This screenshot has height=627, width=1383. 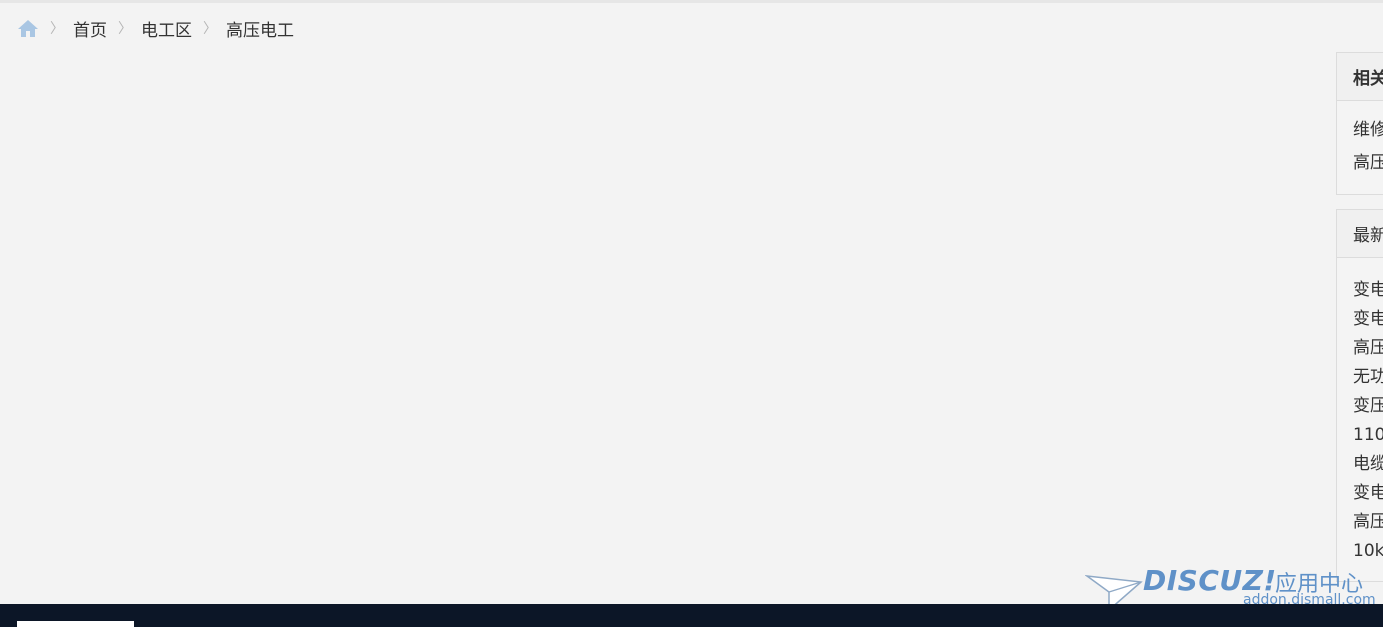 I want to click on breadcrumb: 〉 首页 〉 电工区 〉 高压电工, so click(x=155, y=28).